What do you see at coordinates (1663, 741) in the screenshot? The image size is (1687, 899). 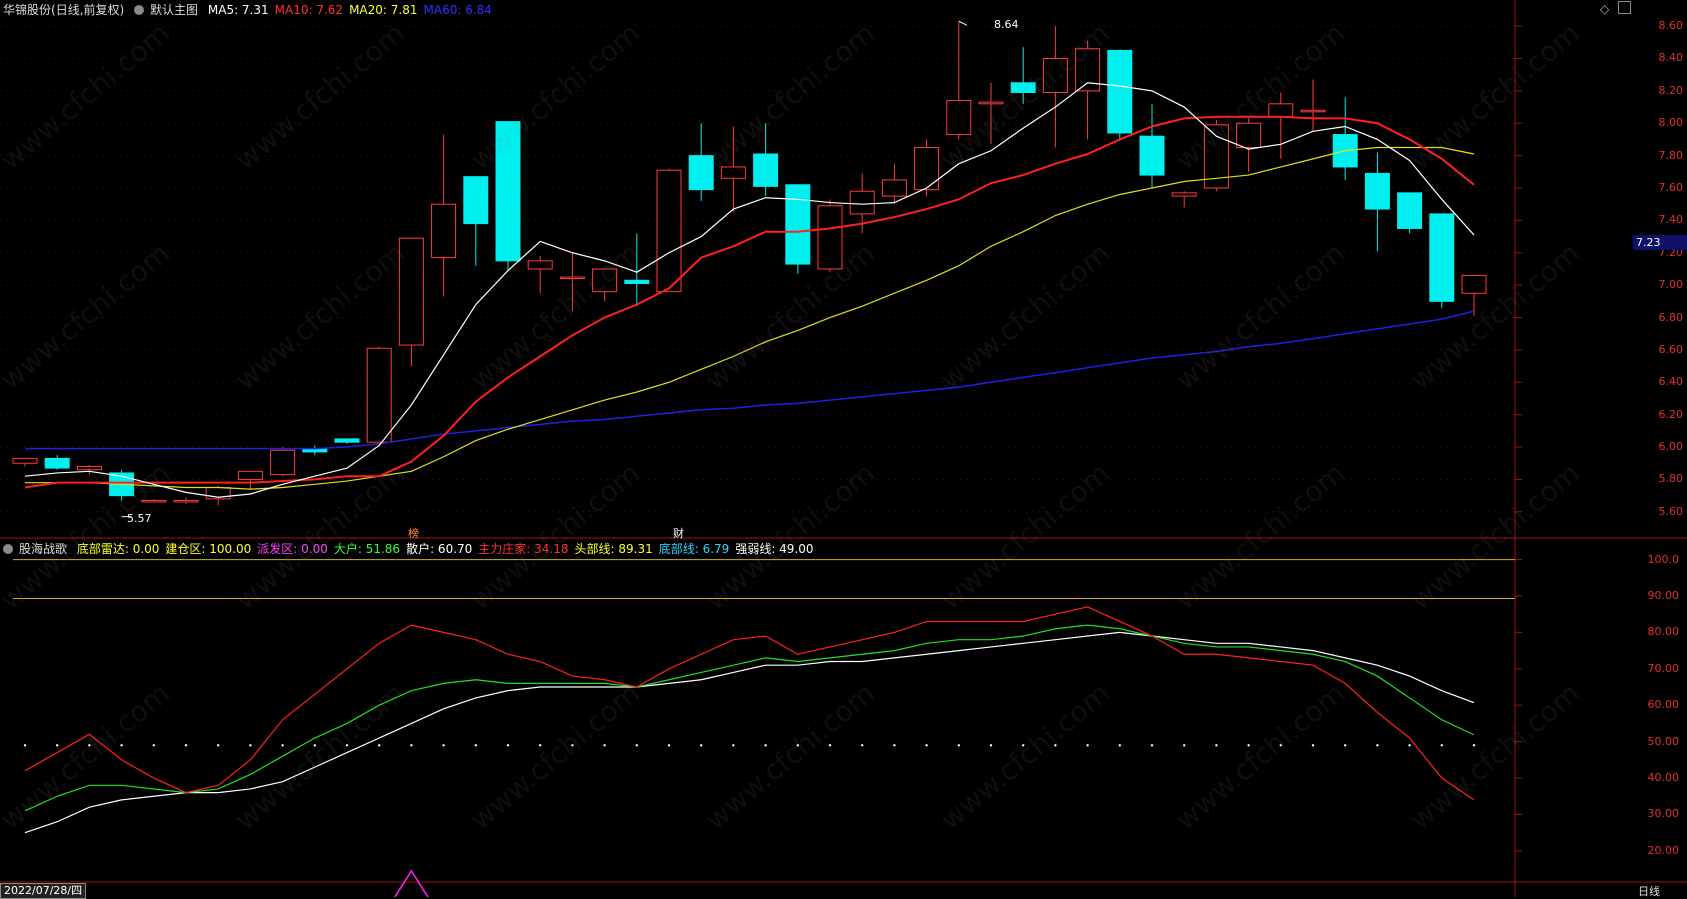 I see `indicator-tick-label: 50.00` at bounding box center [1663, 741].